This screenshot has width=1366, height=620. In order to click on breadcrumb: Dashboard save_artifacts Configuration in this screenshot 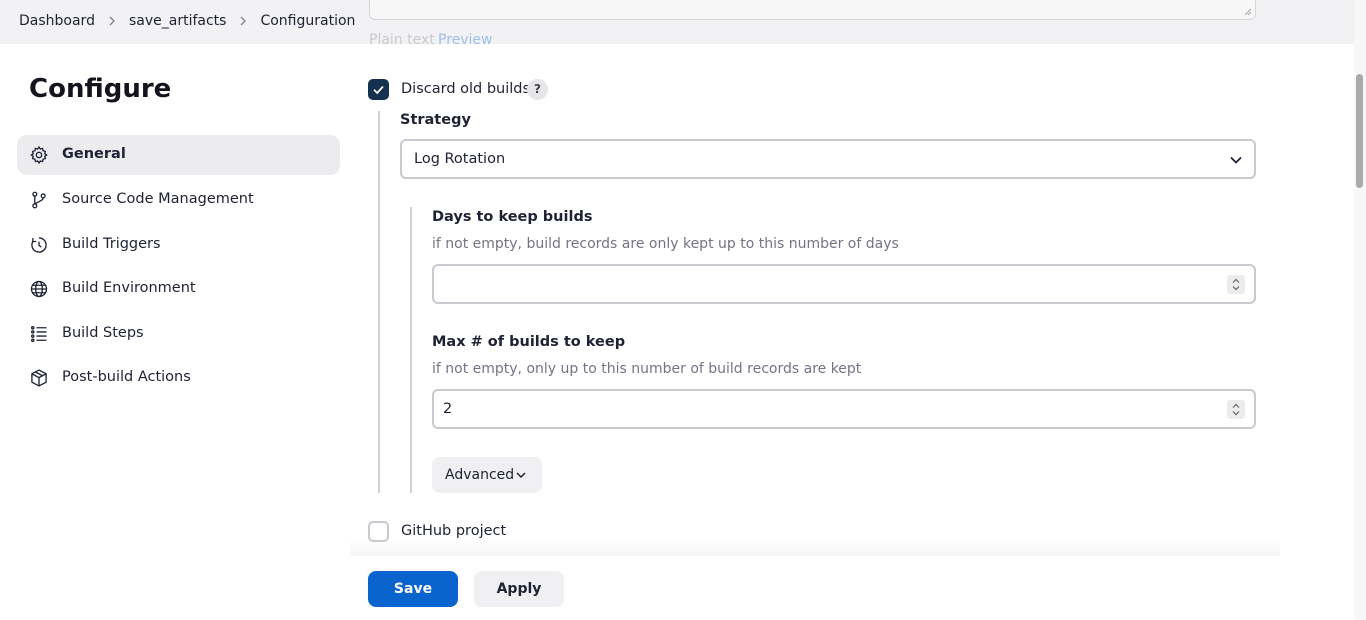, I will do `click(187, 21)`.